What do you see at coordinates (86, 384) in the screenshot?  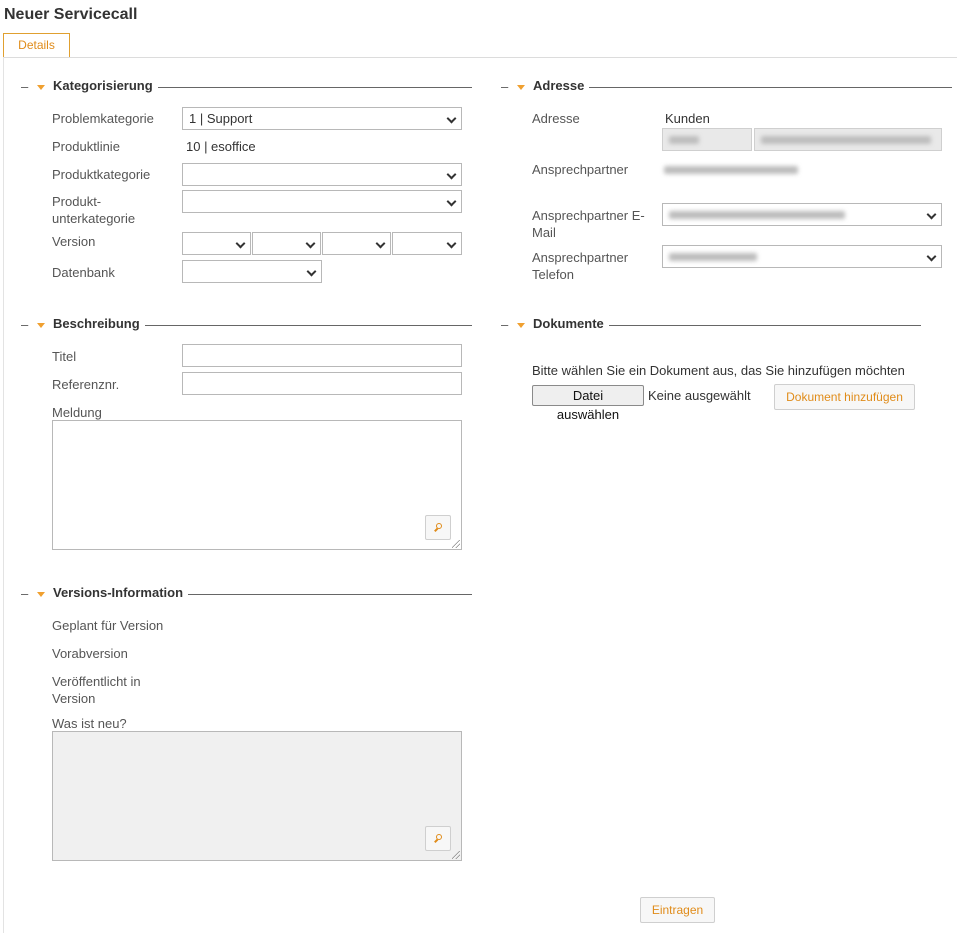 I see `referenz-label: Referenznr.` at bounding box center [86, 384].